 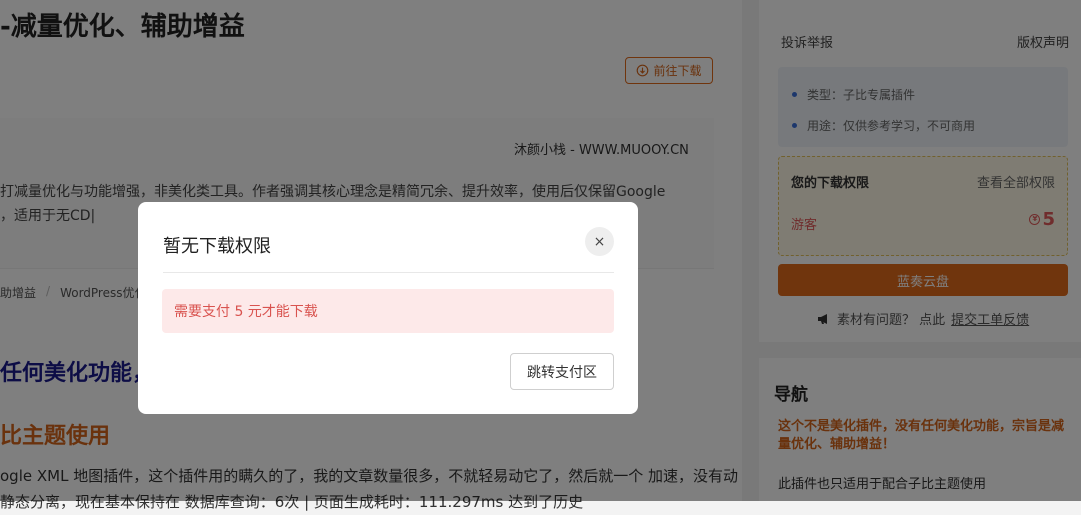 I want to click on payment-alert: 需要支付 5 元才能下载, so click(x=388, y=311).